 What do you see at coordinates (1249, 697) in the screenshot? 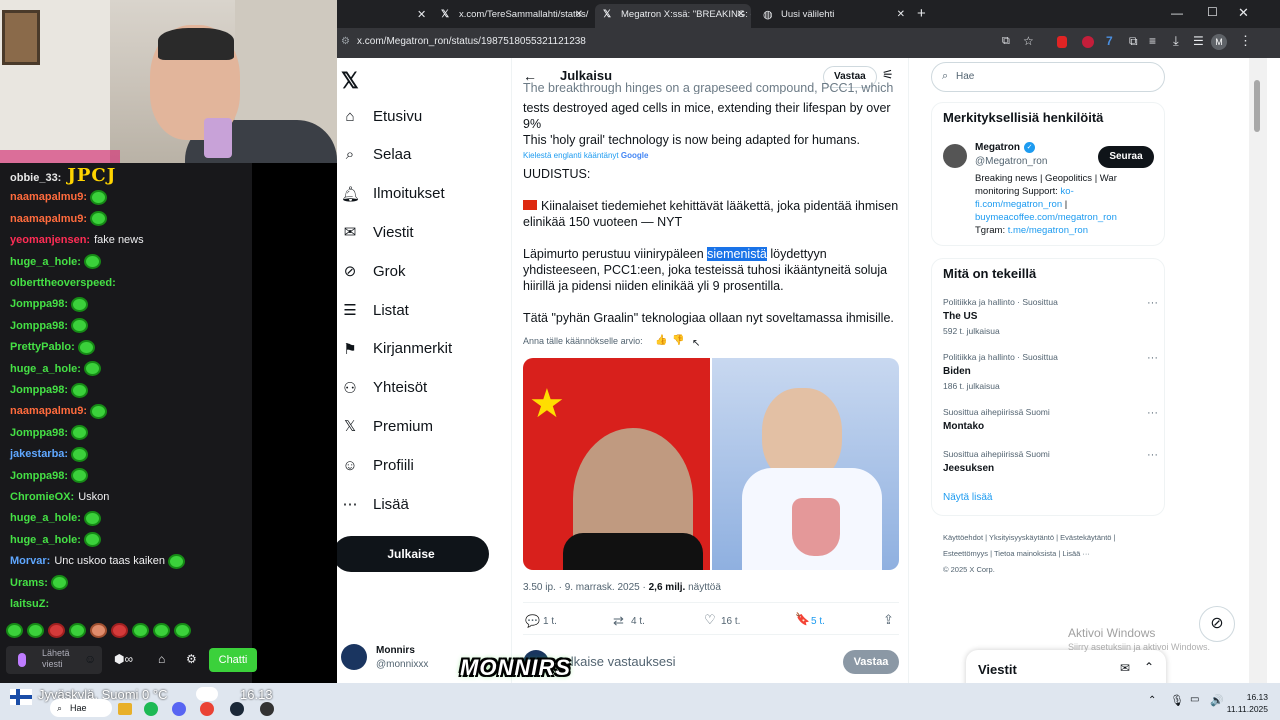
I see `taskbar-time: 16.13` at bounding box center [1249, 697].